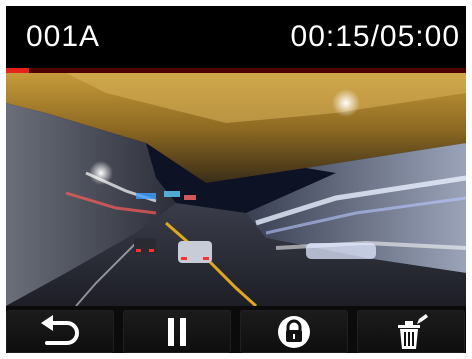 The height and width of the screenshot is (359, 472). What do you see at coordinates (236, 329) in the screenshot?
I see `control-bar` at bounding box center [236, 329].